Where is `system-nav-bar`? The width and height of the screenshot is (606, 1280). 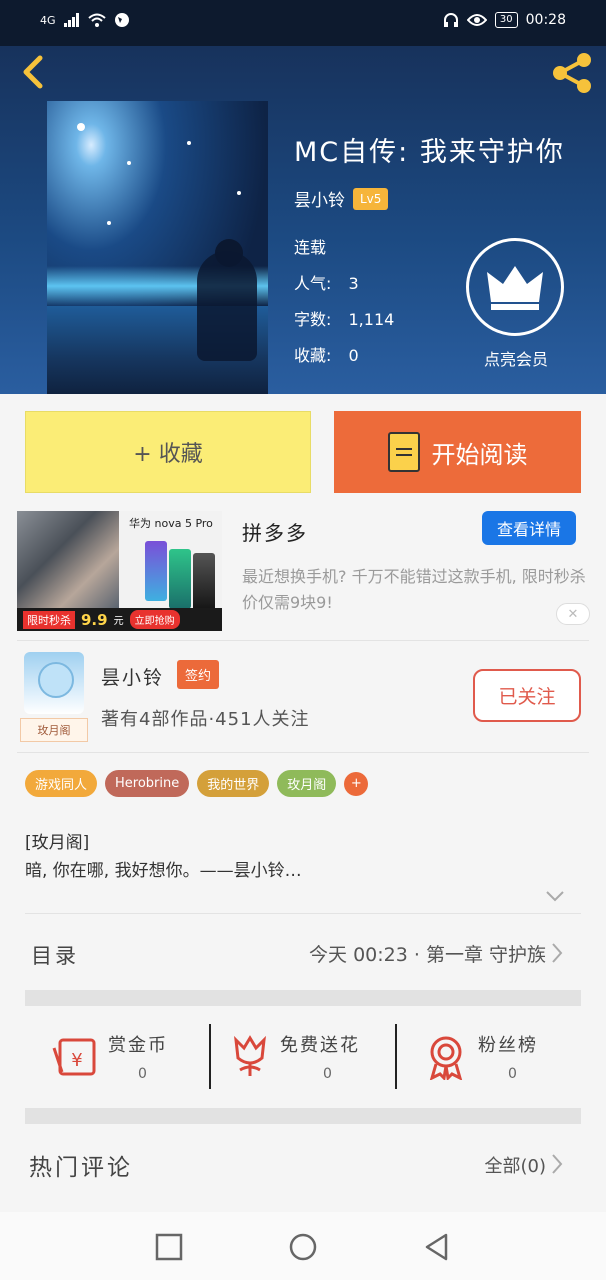 system-nav-bar is located at coordinates (303, 1246).